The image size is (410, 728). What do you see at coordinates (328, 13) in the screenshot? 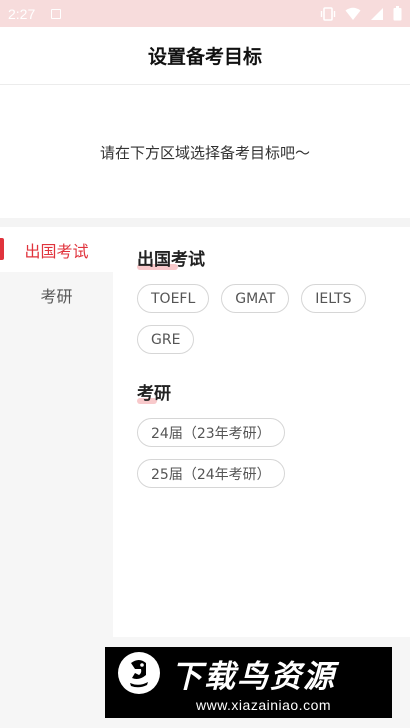
I see `vibrate-icon` at bounding box center [328, 13].